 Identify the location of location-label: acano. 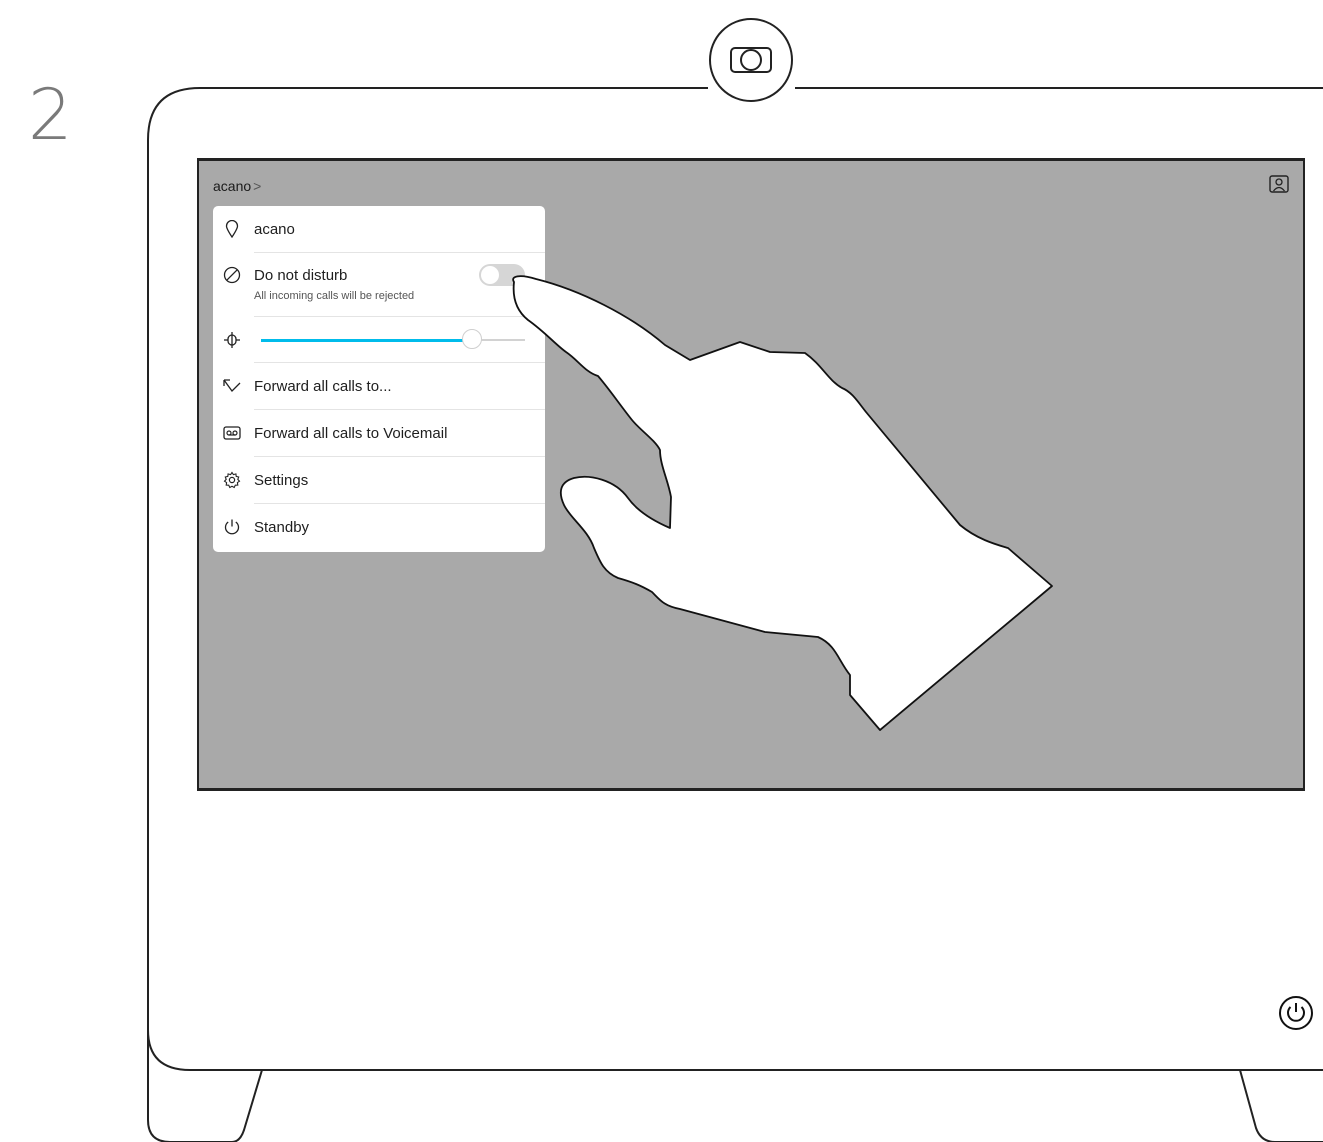
(274, 229).